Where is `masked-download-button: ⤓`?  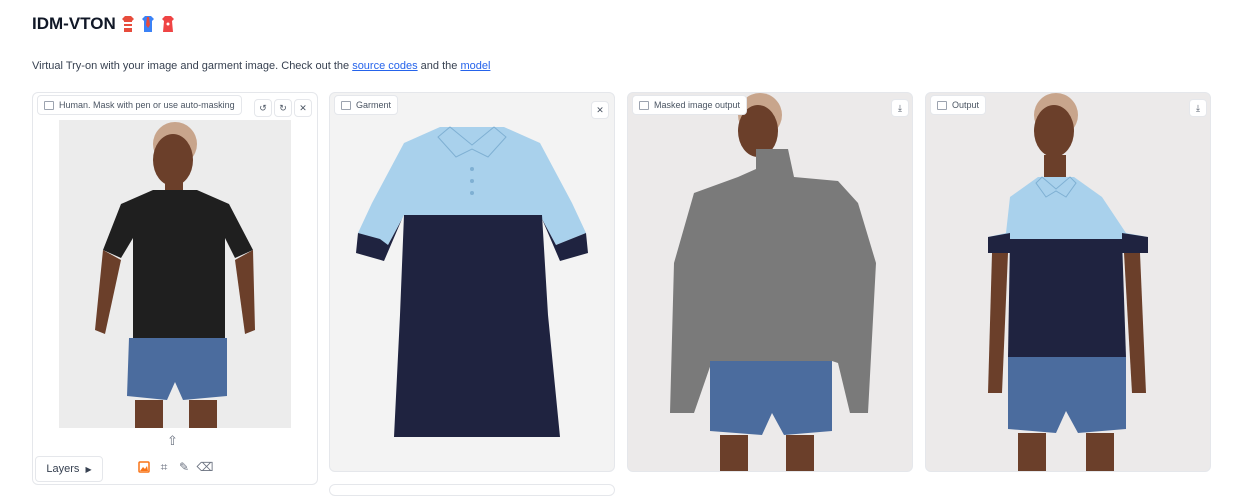
masked-download-button: ⤓ is located at coordinates (900, 108).